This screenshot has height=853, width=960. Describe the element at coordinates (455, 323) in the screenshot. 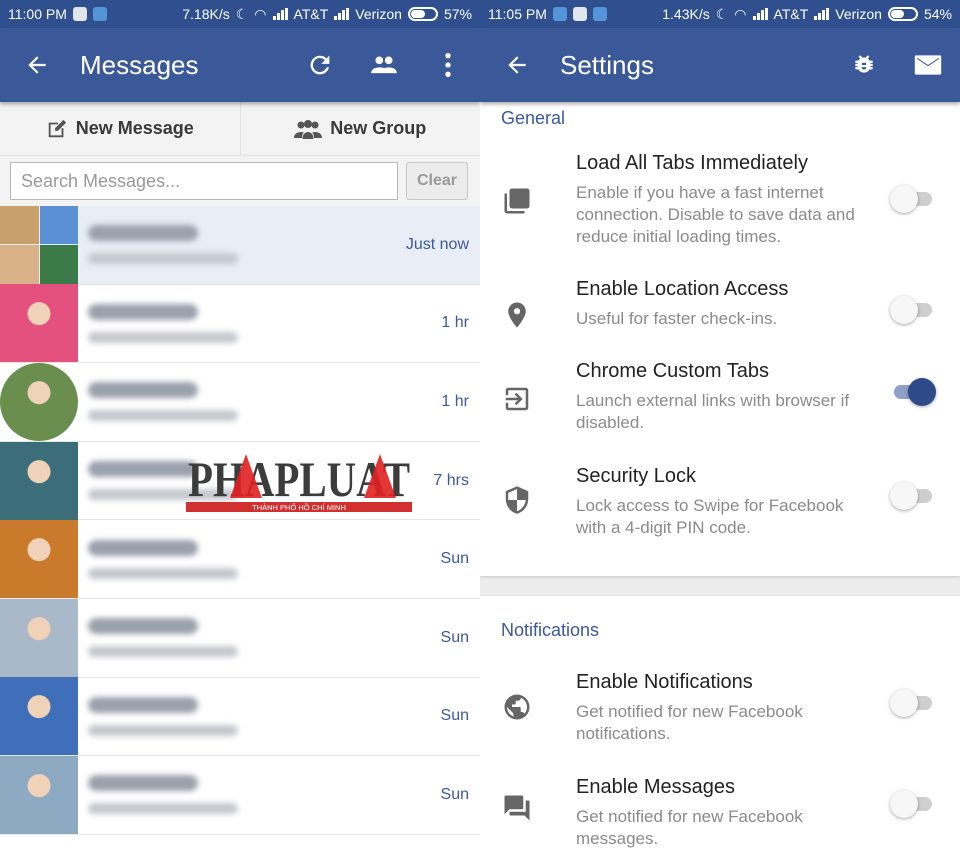

I see `conversation-time: 1 hr` at that location.